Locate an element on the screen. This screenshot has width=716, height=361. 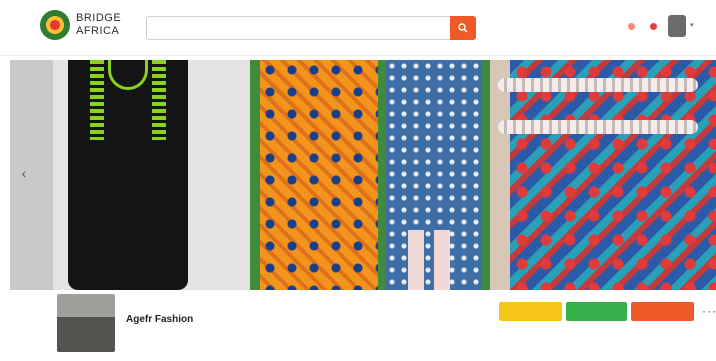
shop-profile-photo is located at coordinates (86, 323).